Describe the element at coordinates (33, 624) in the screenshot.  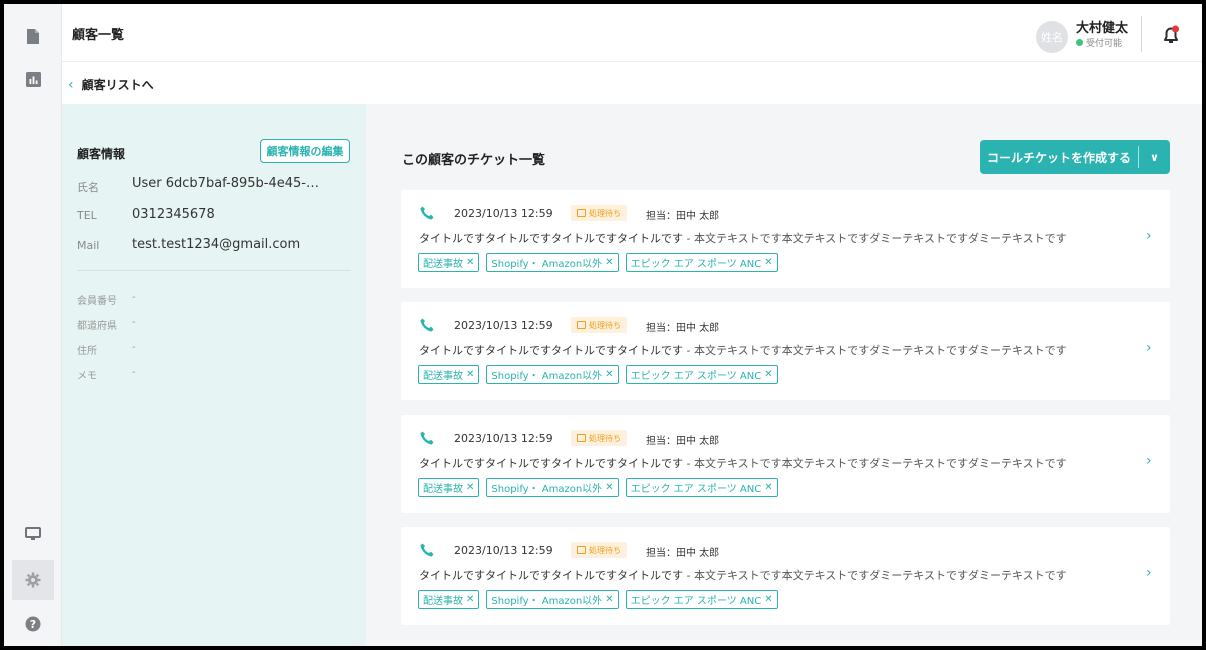
I see `help-icon: ?` at that location.